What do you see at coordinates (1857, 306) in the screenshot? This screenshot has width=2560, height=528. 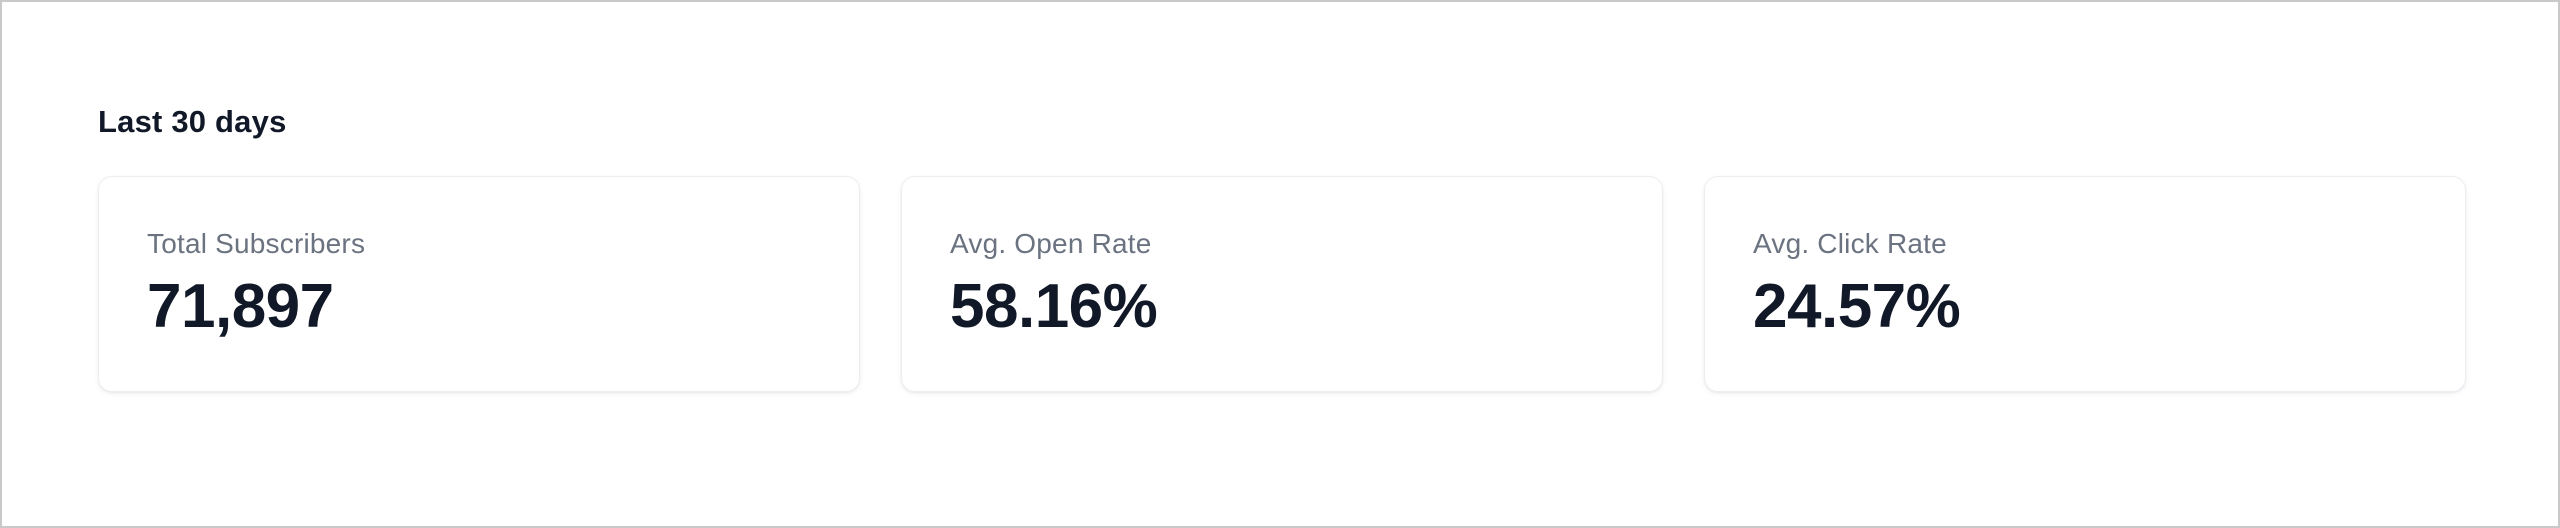 I see `stat-value: 24.57%` at bounding box center [1857, 306].